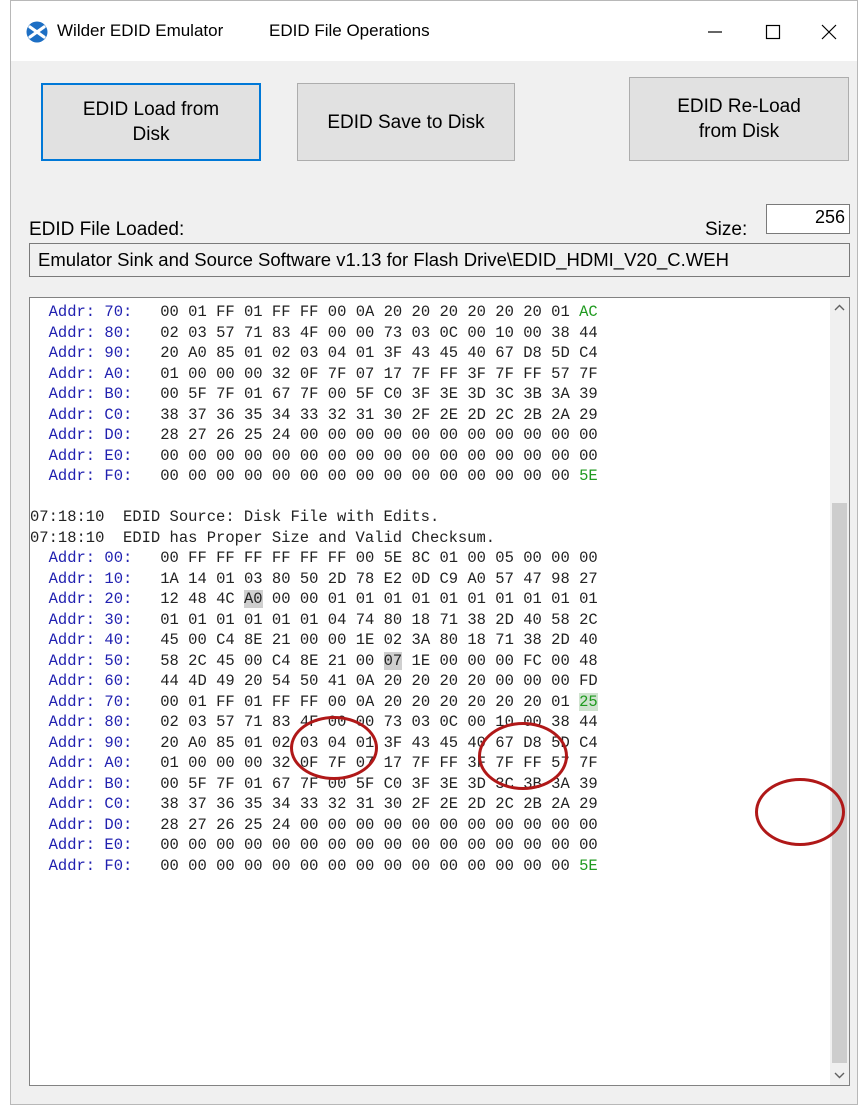 The height and width of the screenshot is (1107, 860). Describe the element at coordinates (337, 681) in the screenshot. I see `hex-byte: 41` at that location.